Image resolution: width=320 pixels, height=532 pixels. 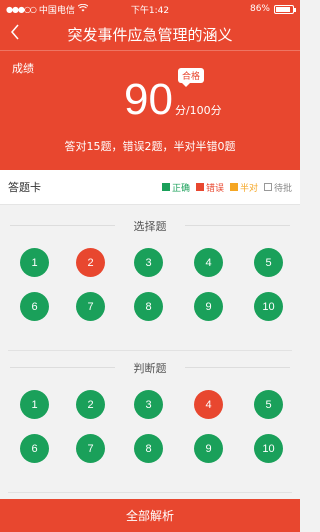 I want to click on legend-correct: 正确, so click(x=175, y=187).